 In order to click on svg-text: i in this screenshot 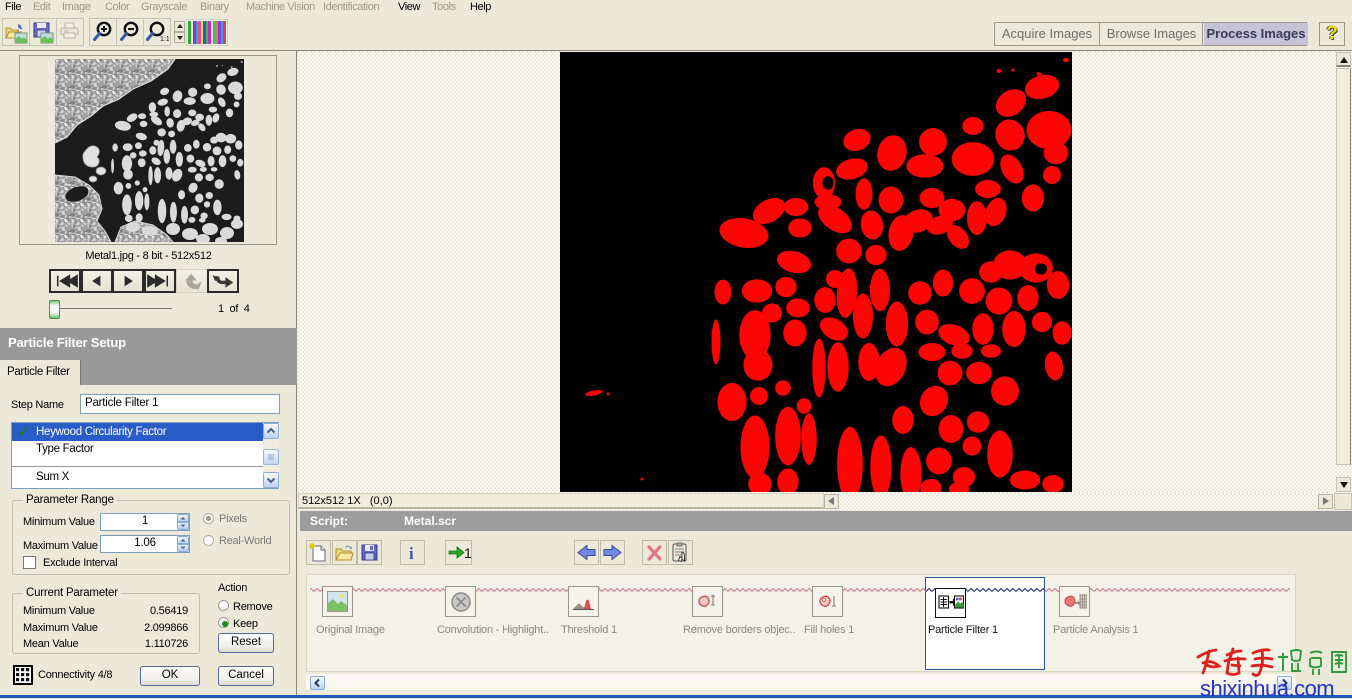, I will do `click(411, 553)`.